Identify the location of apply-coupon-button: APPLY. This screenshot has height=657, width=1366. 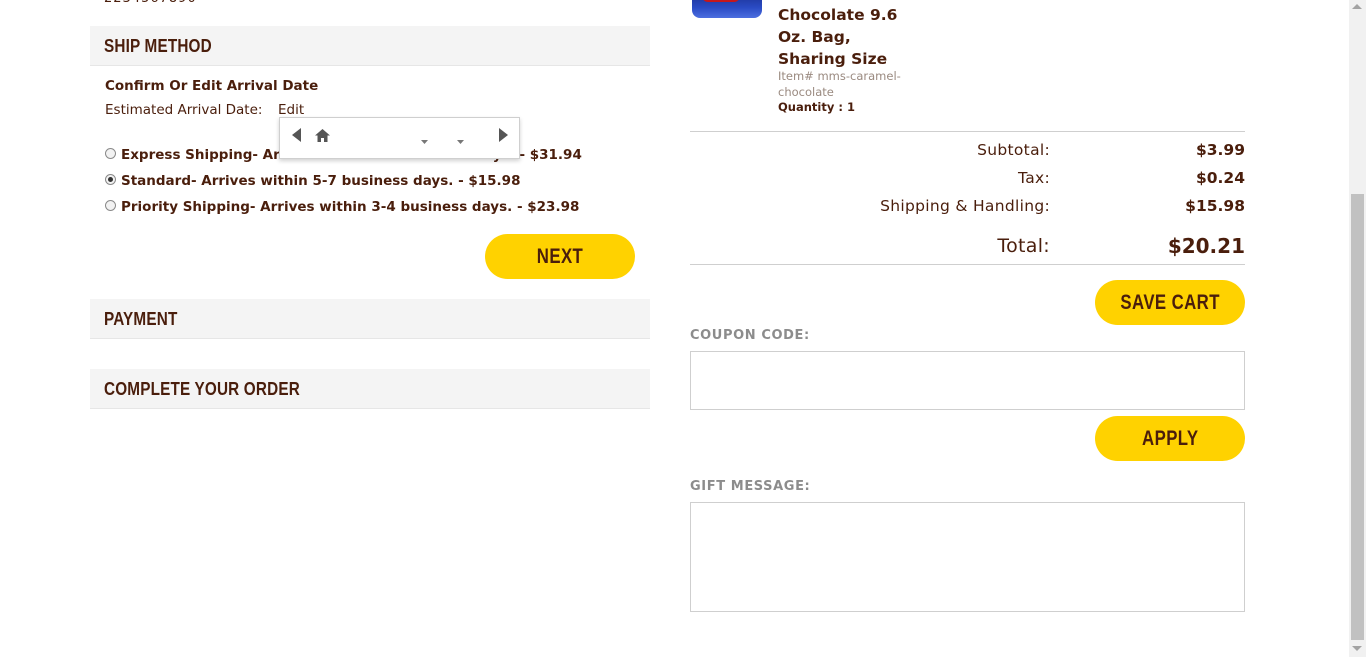
(1170, 438).